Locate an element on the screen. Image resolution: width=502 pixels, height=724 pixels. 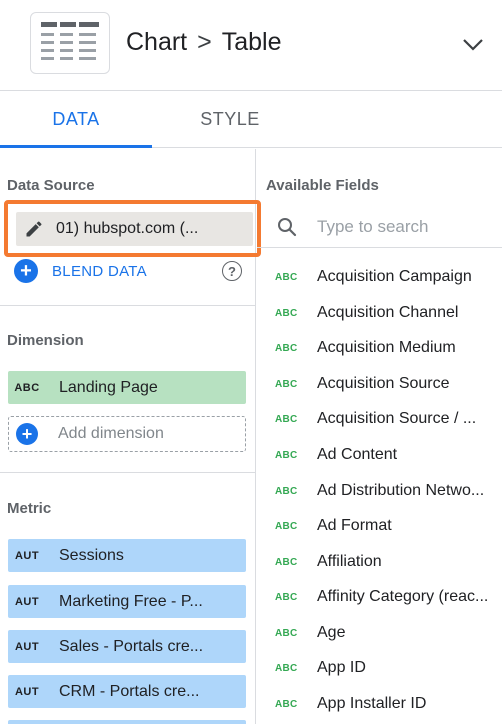
add-dimension-label: Add dimension is located at coordinates (111, 433).